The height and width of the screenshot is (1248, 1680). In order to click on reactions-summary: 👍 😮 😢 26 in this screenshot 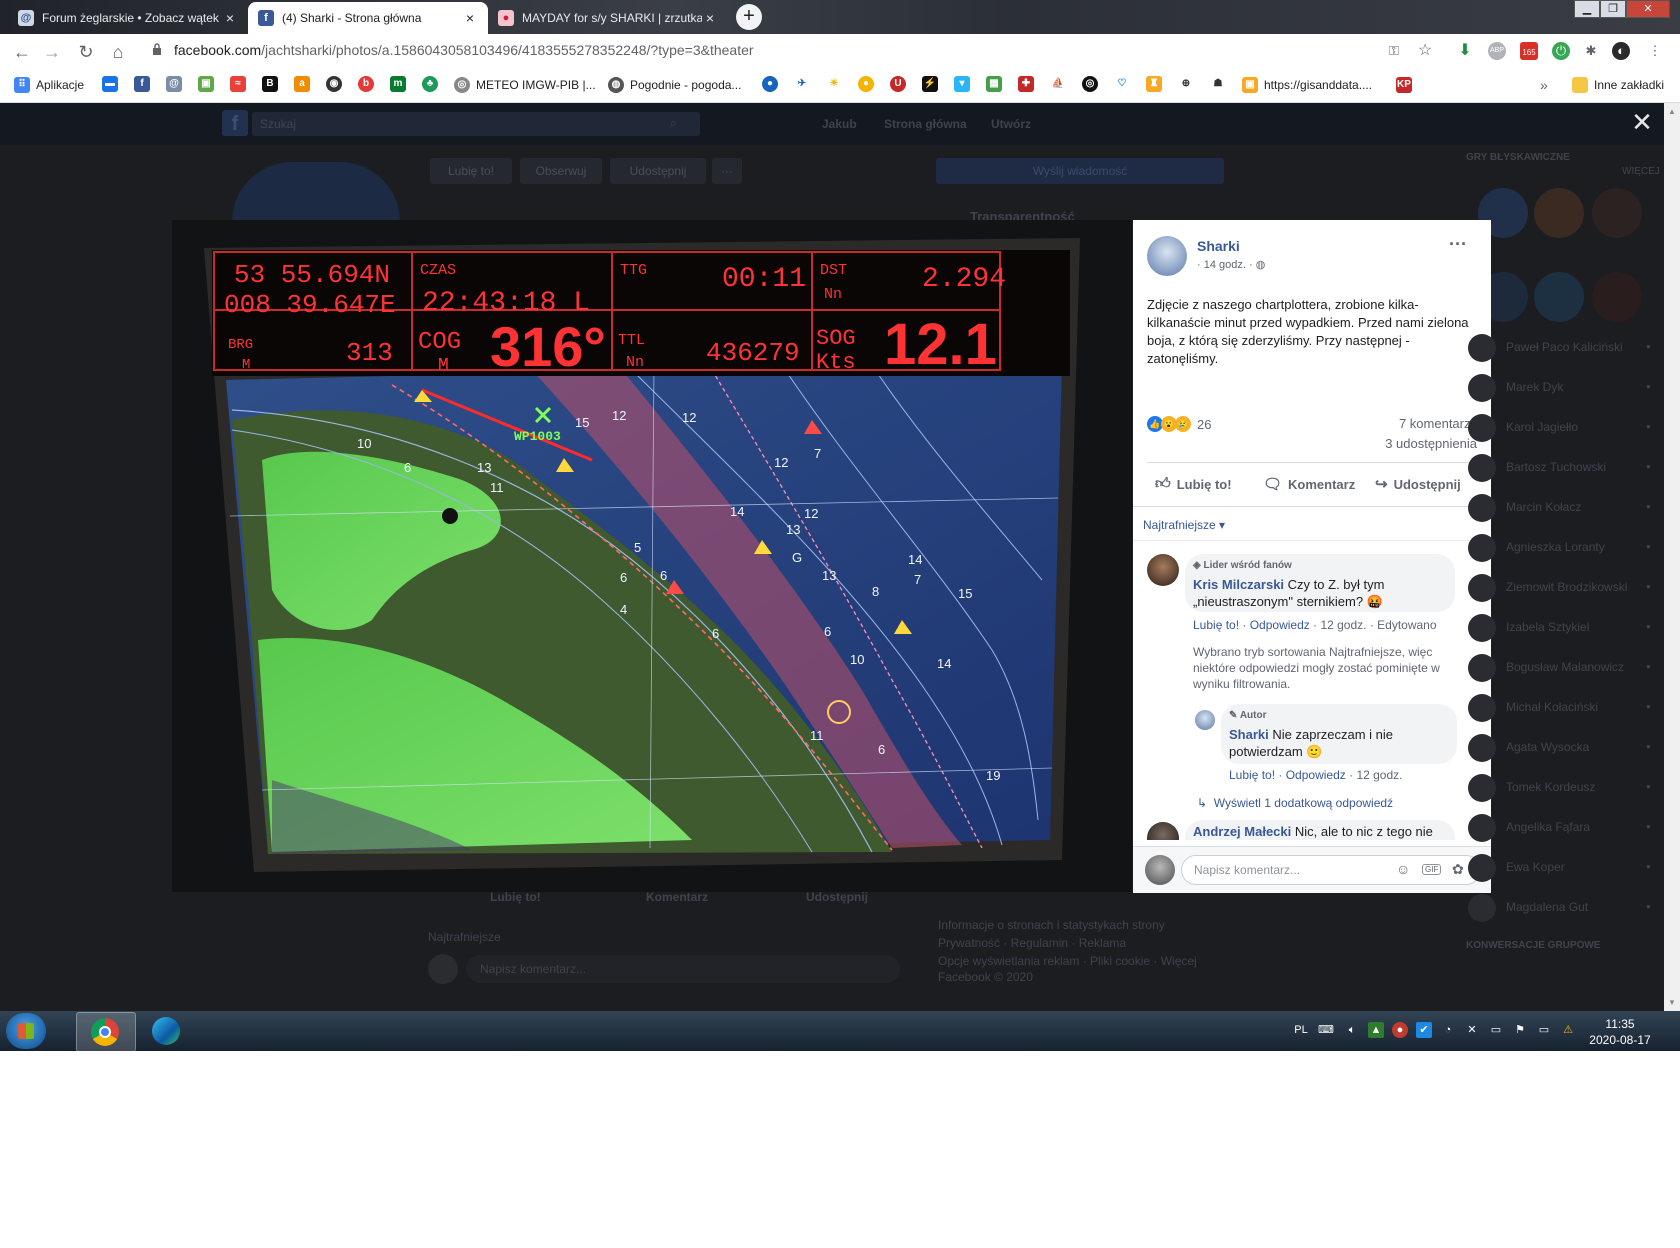, I will do `click(1179, 424)`.